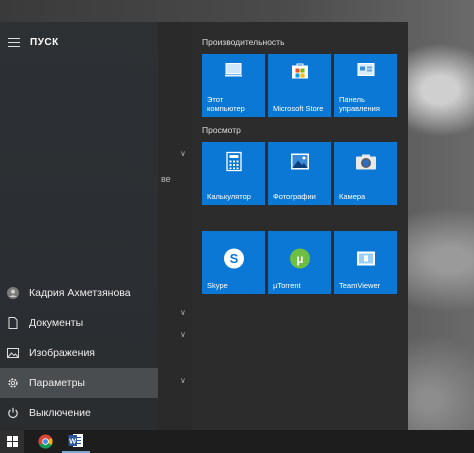 The image size is (474, 453). Describe the element at coordinates (352, 99) in the screenshot. I see `tile-label: Панель` at that location.